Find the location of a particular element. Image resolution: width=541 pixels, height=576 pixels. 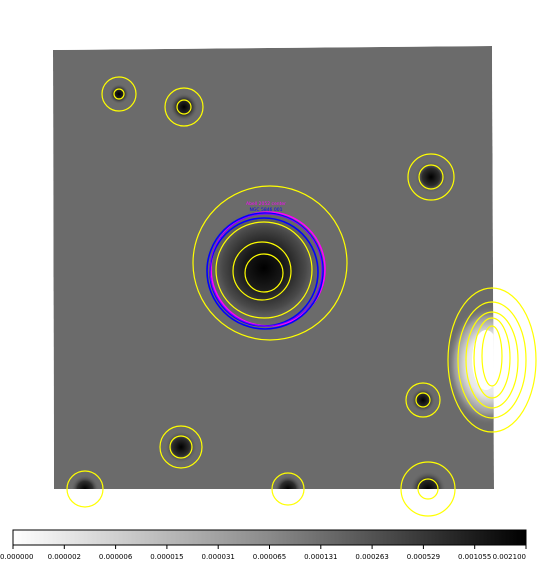

colorbar-tick-label: 0.000031 is located at coordinates (218, 557).